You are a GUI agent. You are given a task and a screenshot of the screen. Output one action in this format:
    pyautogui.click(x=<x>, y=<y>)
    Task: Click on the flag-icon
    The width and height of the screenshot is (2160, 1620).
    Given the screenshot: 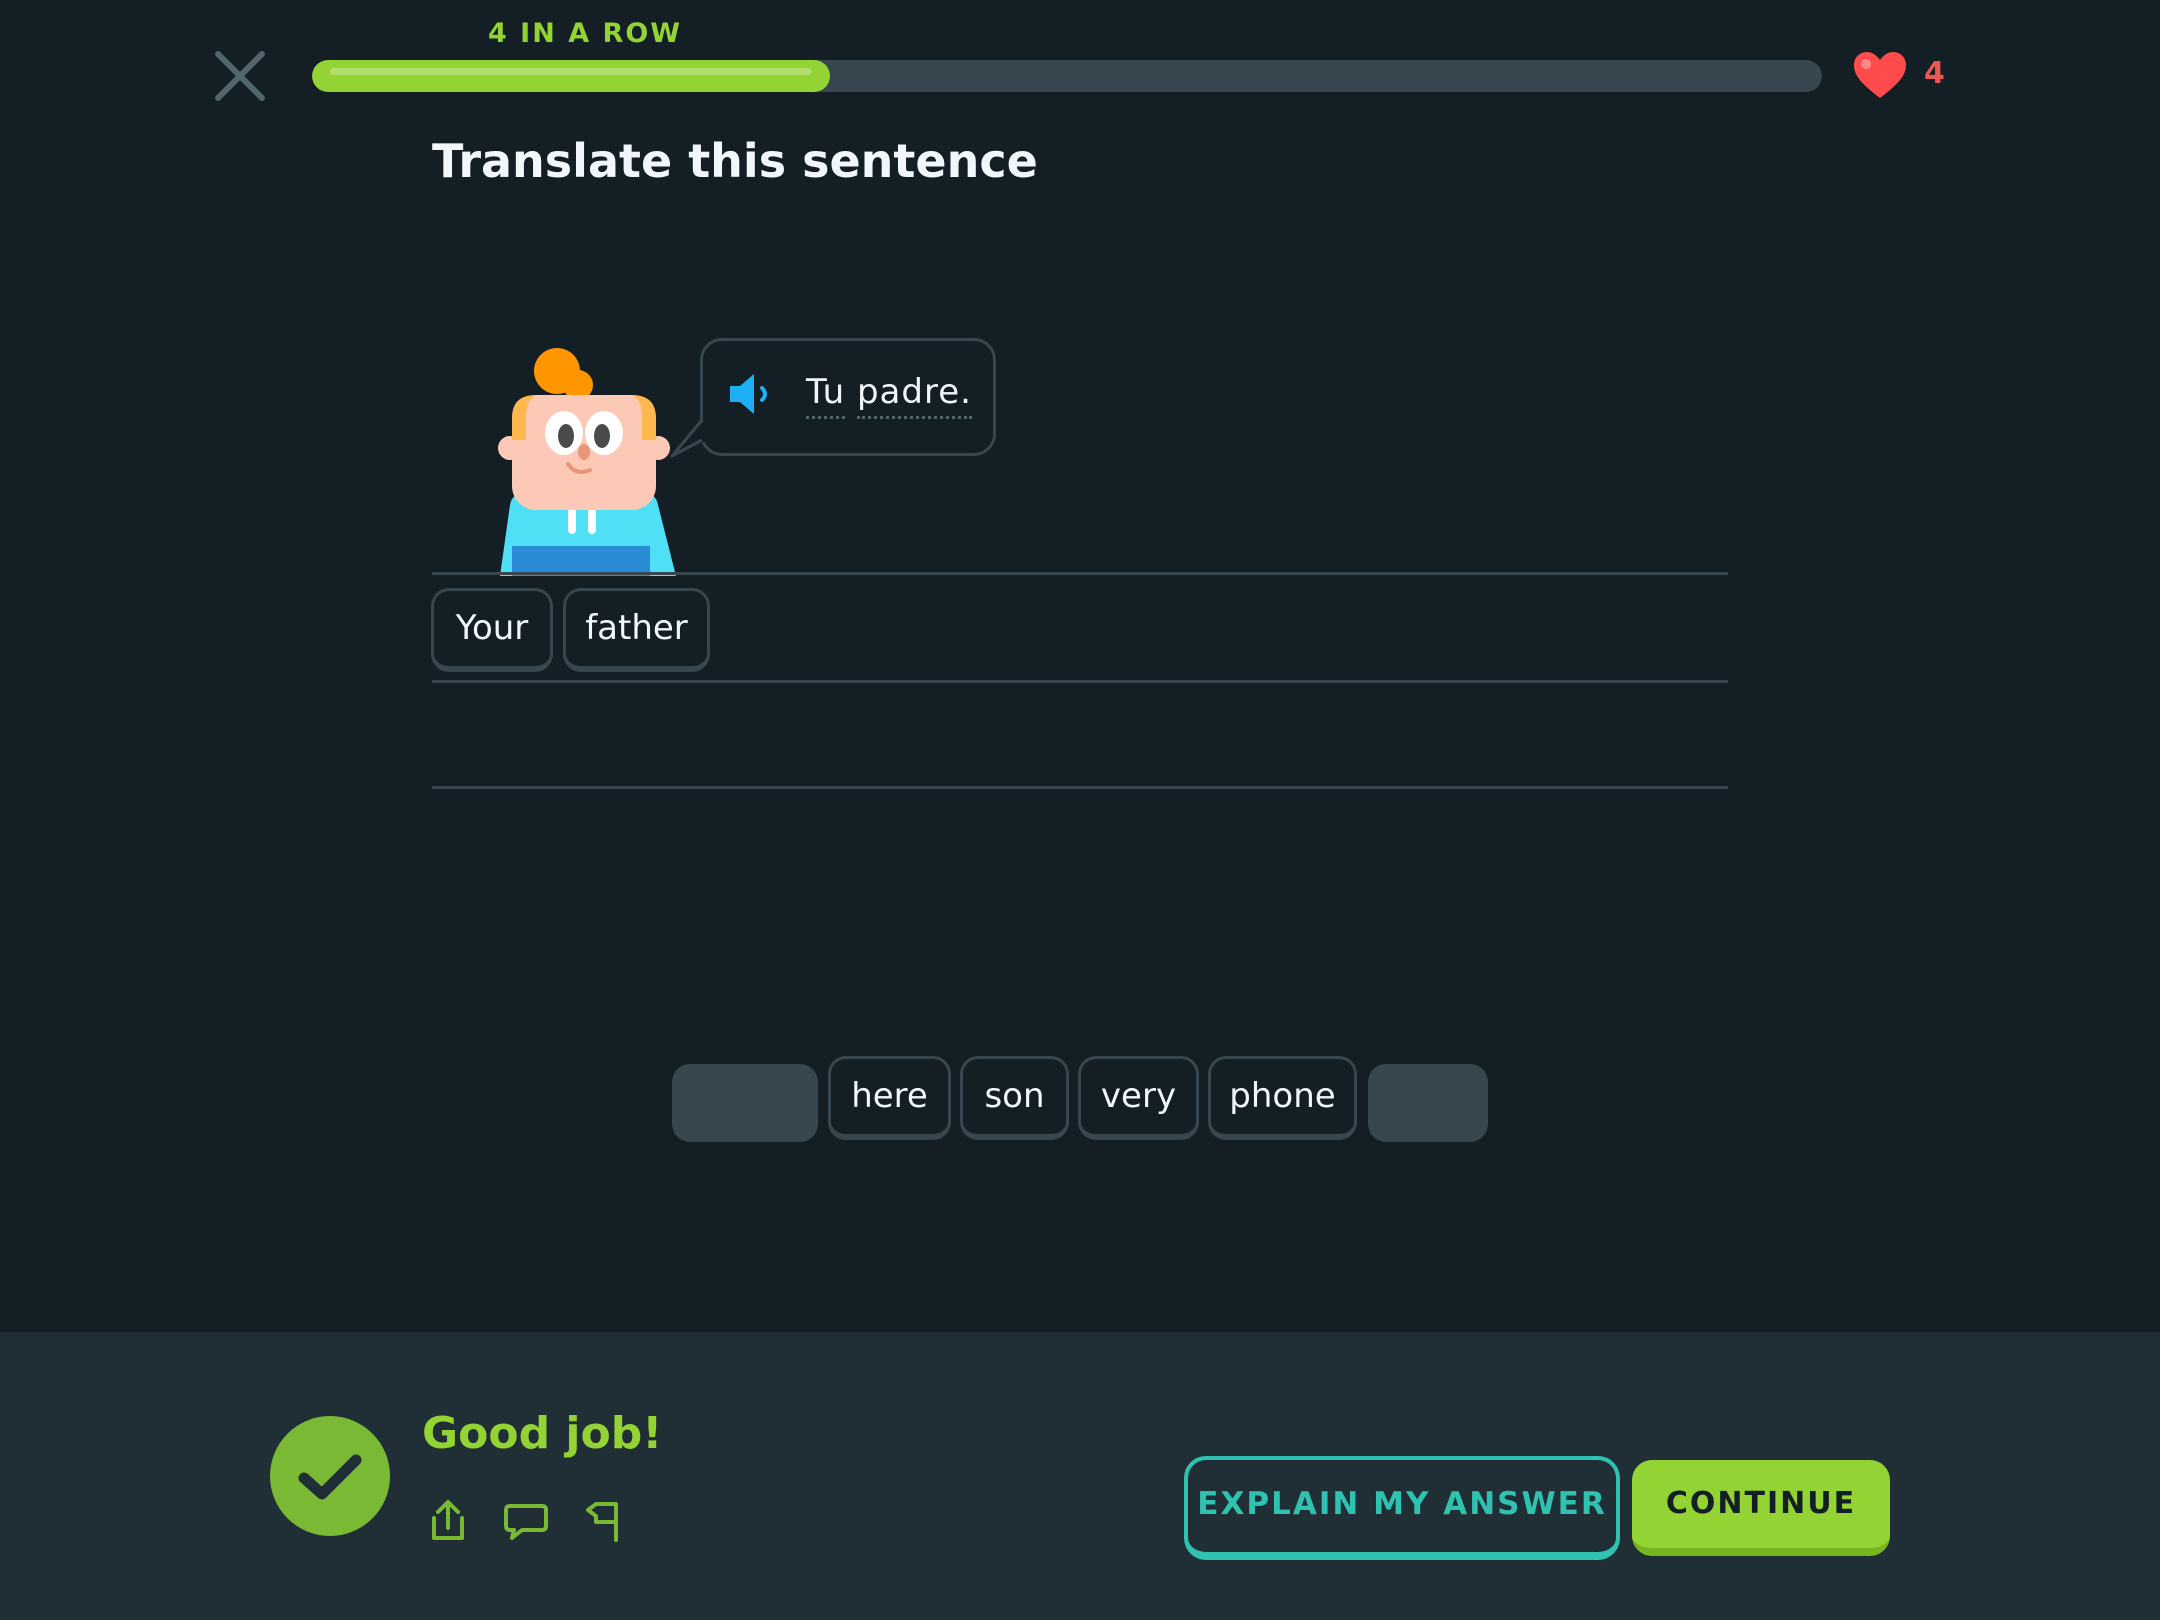 What is the action you would take?
    pyautogui.click(x=606, y=1520)
    